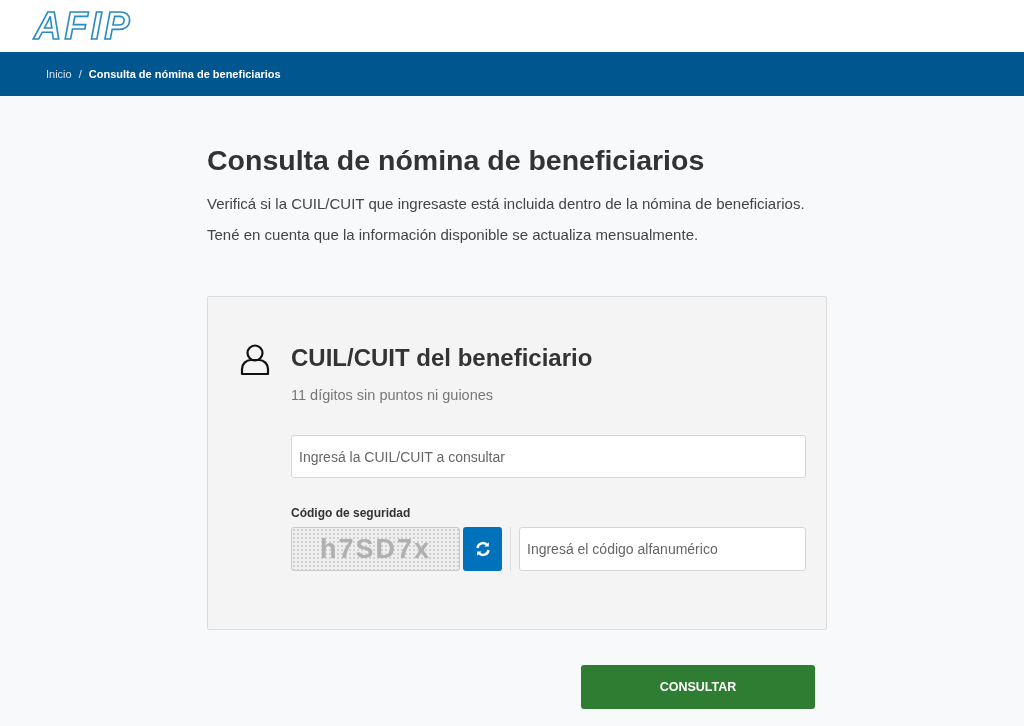 The image size is (1024, 726). Describe the element at coordinates (456, 160) in the screenshot. I see `page-title: Consulta de nómina de beneficiarios` at that location.